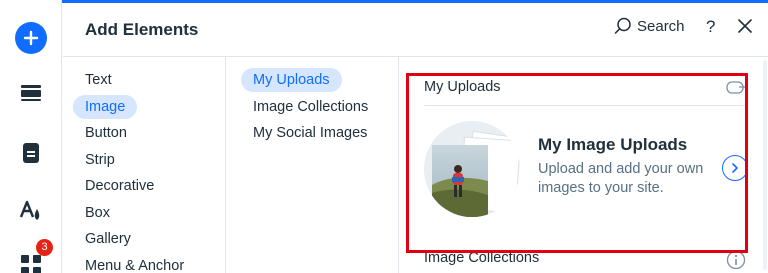  What do you see at coordinates (106, 133) in the screenshot?
I see `category-button: Button` at bounding box center [106, 133].